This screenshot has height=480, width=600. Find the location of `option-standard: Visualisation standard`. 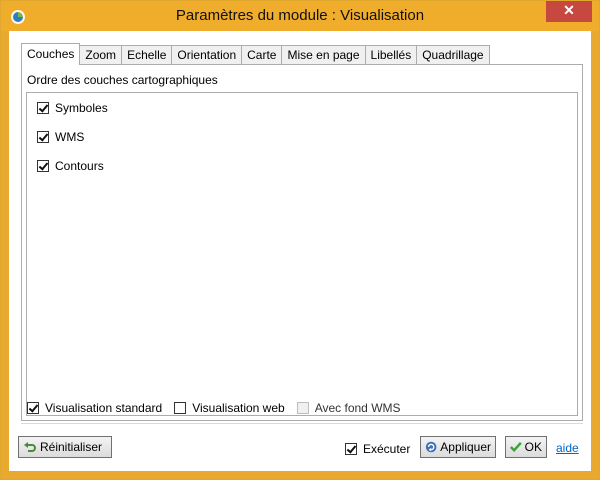

option-standard: Visualisation standard is located at coordinates (94, 408).